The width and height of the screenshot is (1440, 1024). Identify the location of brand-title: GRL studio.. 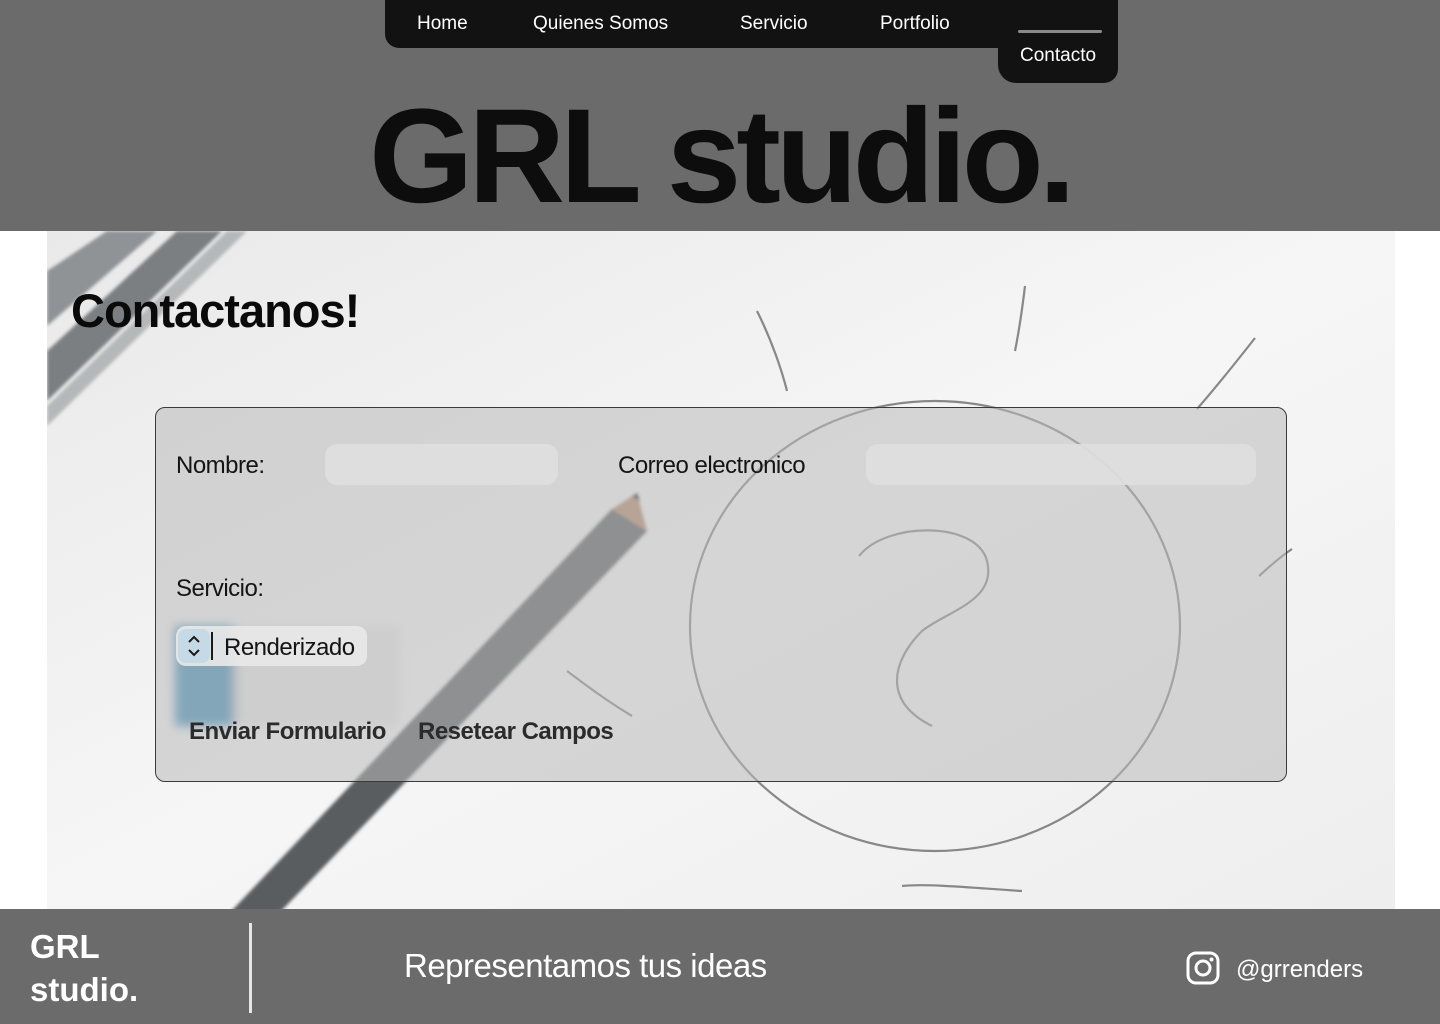
(722, 156).